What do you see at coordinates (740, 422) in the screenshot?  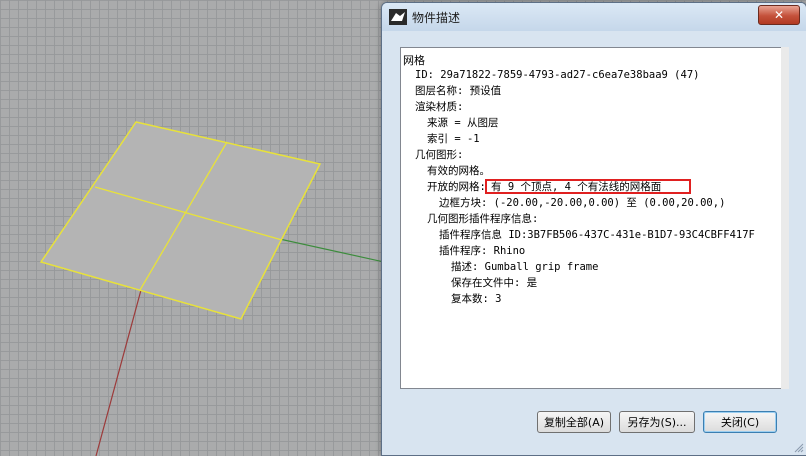 I see `close-button: 关闭(C)` at bounding box center [740, 422].